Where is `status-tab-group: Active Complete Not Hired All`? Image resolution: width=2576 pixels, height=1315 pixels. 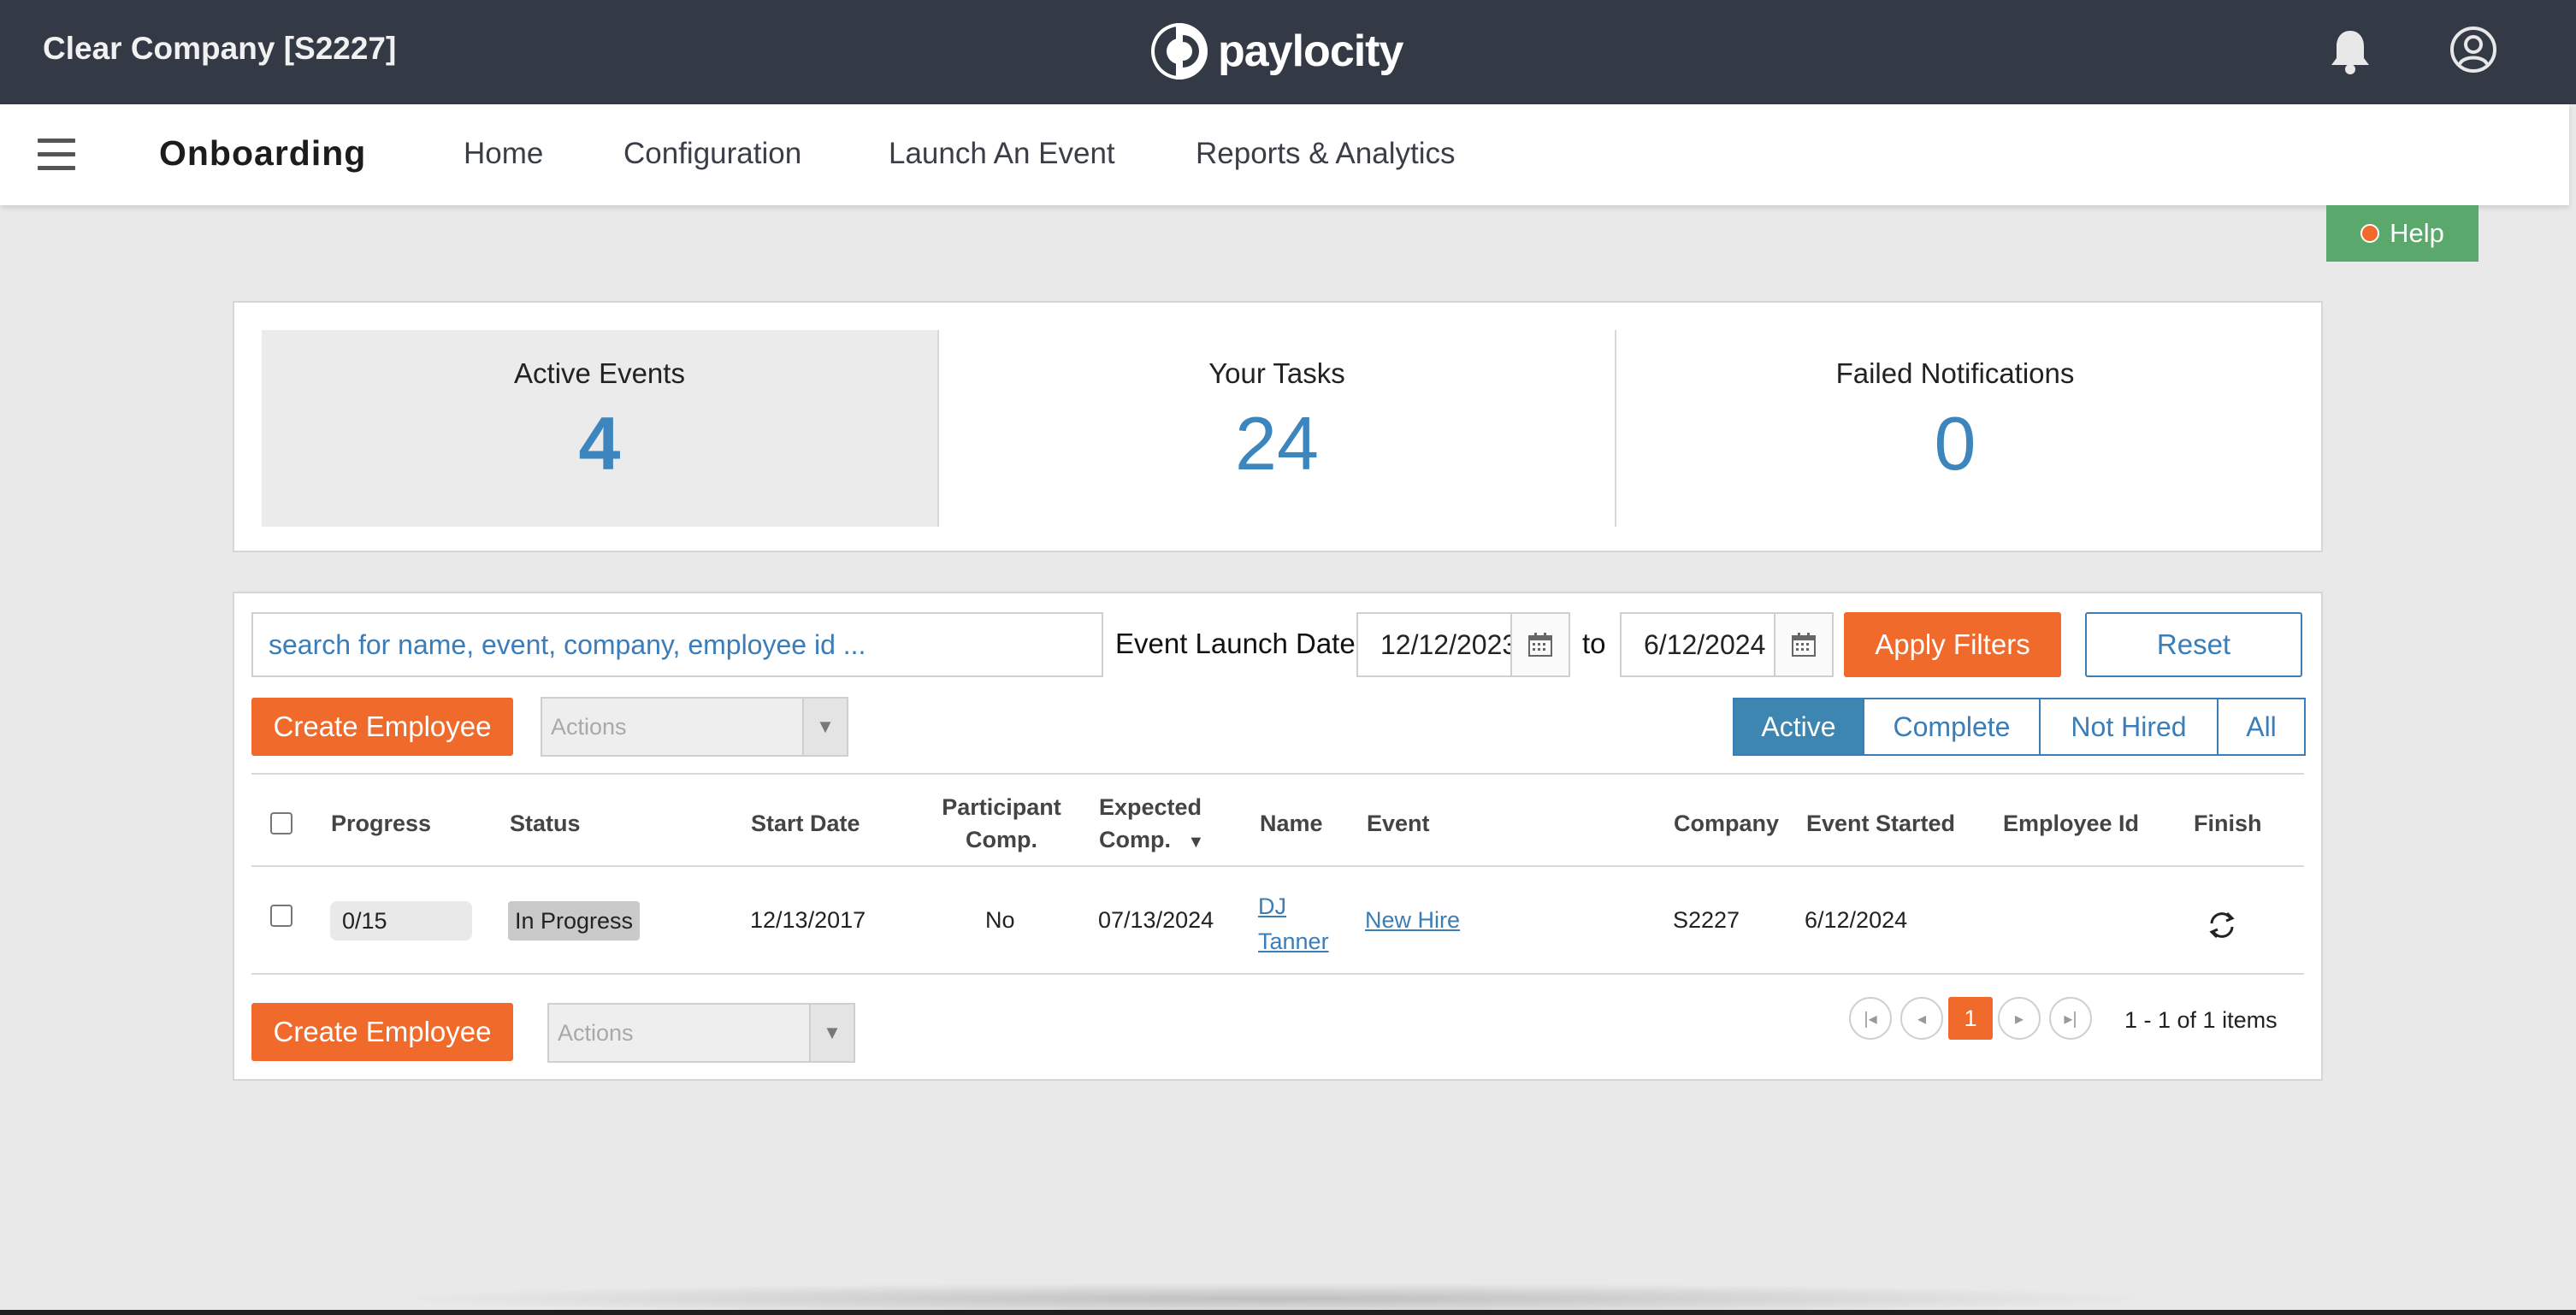 status-tab-group: Active Complete Not Hired All is located at coordinates (2019, 727).